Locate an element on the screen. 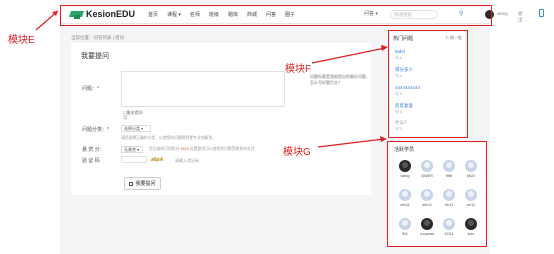 The height and width of the screenshot is (254, 554). module-g-outline is located at coordinates (437, 194).